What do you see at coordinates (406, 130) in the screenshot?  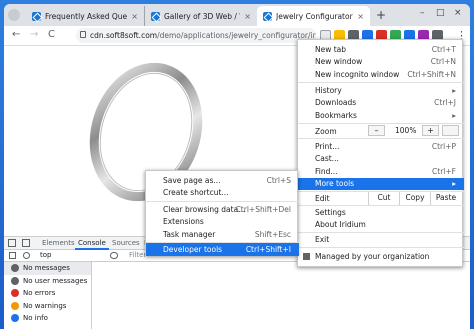 I see `zoom-level: 100%` at bounding box center [406, 130].